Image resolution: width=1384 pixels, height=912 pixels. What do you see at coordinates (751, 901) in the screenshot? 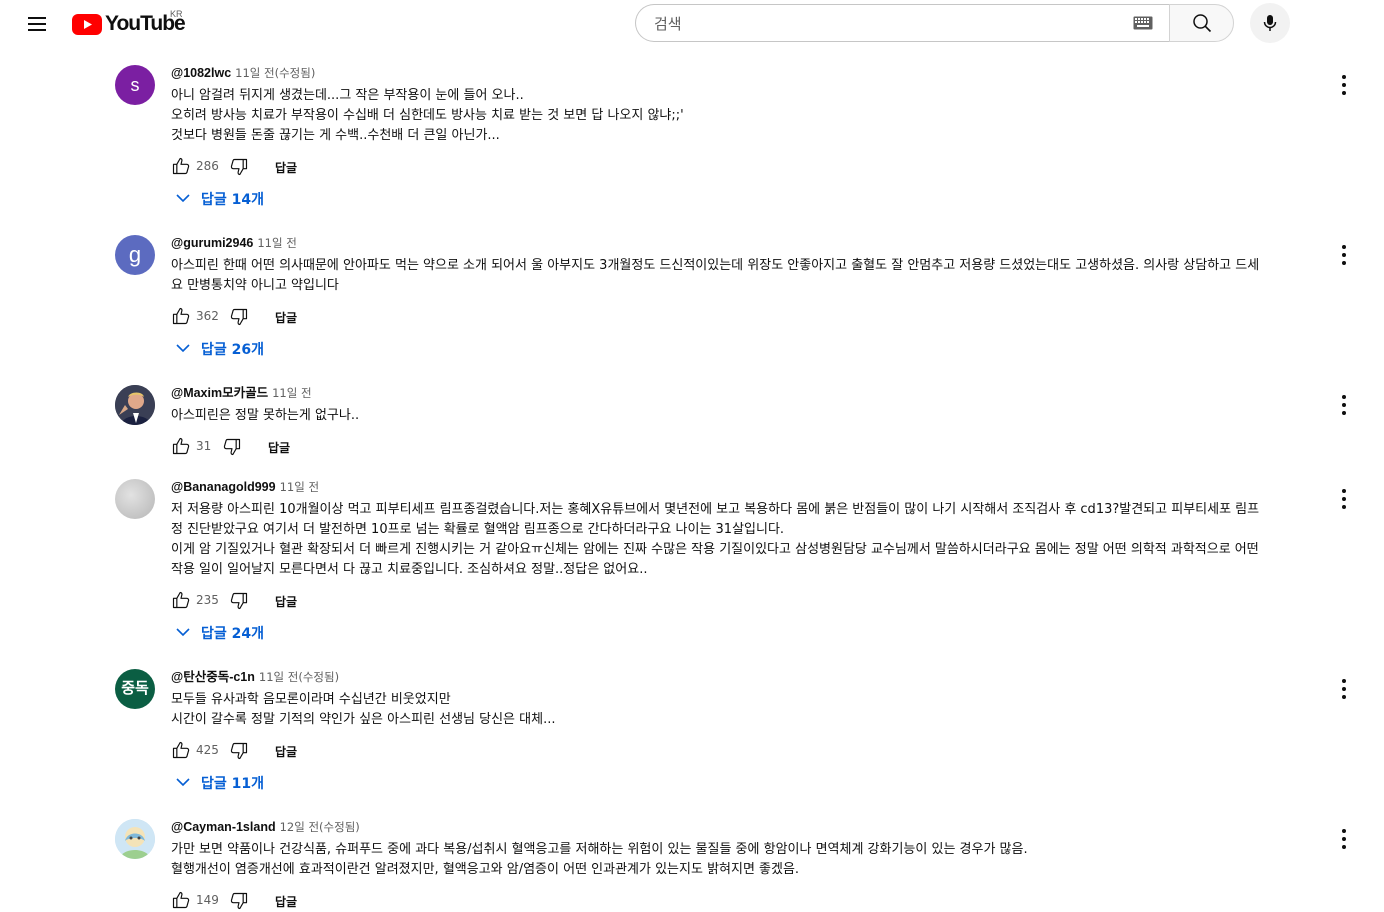
I see `comment-actions: 149 답글` at bounding box center [751, 901].